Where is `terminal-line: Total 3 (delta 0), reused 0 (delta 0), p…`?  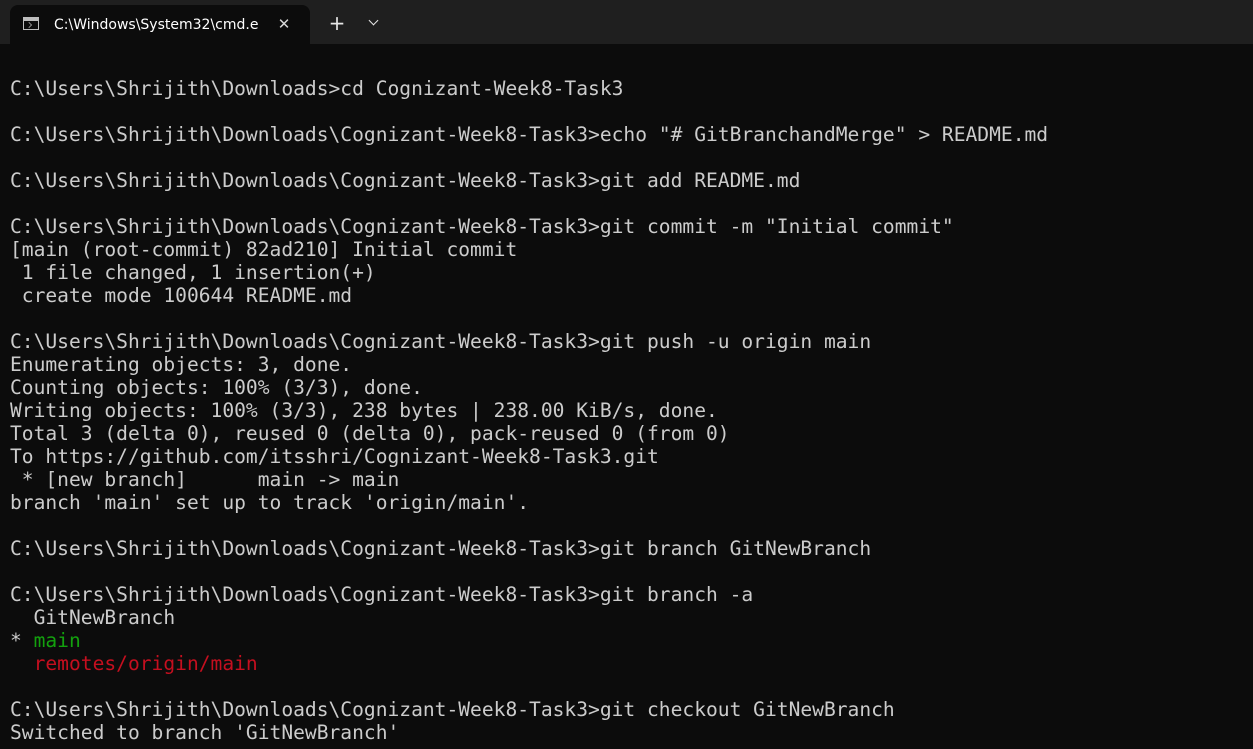 terminal-line: Total 3 (delta 0), reused 0 (delta 0), p… is located at coordinates (627, 433).